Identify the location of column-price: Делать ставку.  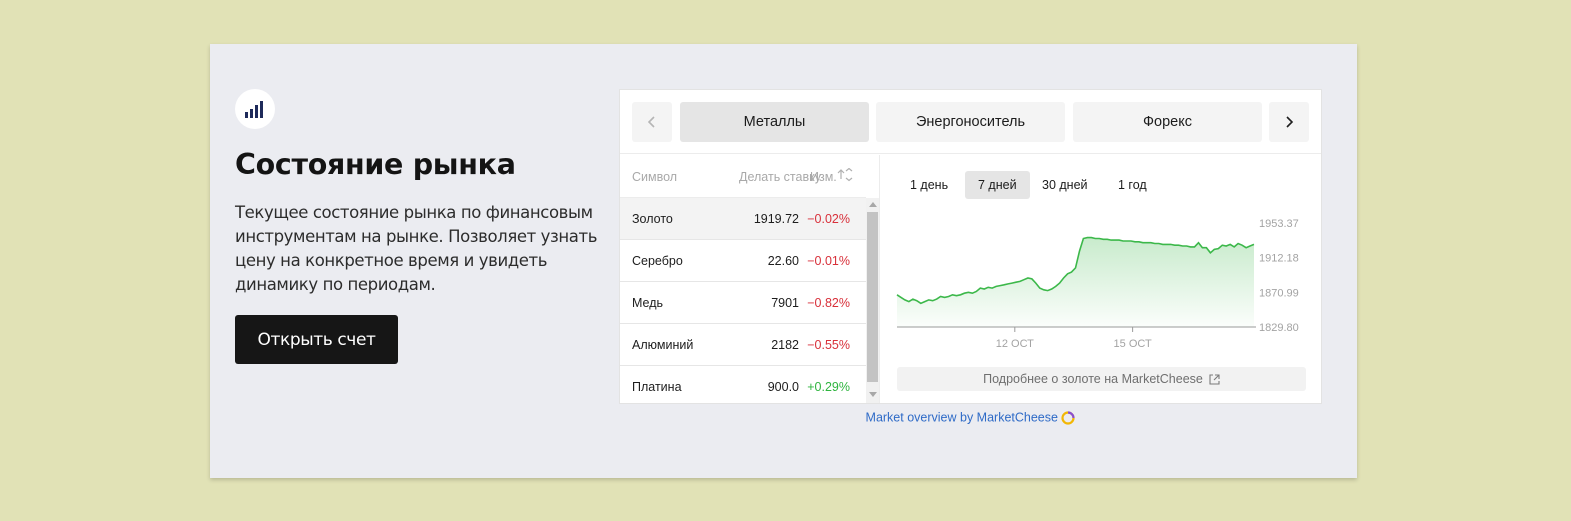
(780, 177).